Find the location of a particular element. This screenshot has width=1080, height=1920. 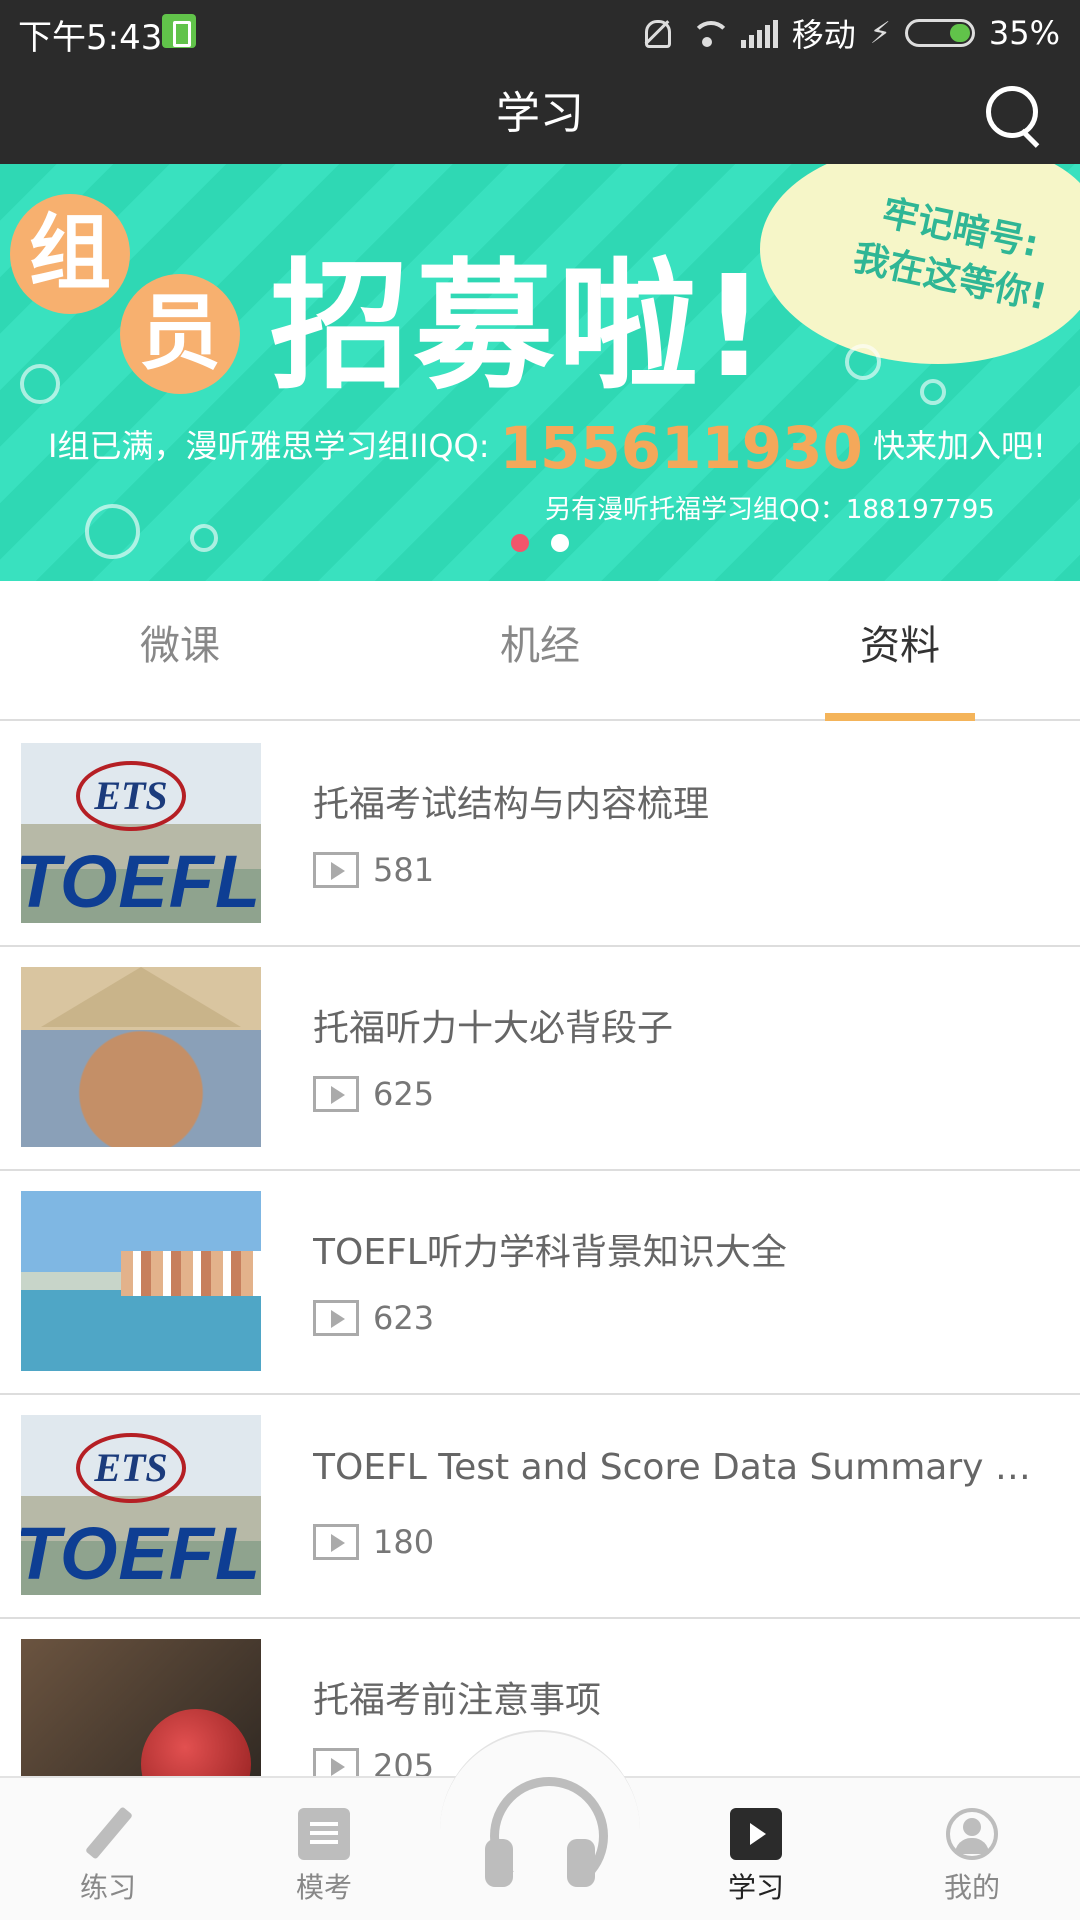

search-icon is located at coordinates (1015, 115).